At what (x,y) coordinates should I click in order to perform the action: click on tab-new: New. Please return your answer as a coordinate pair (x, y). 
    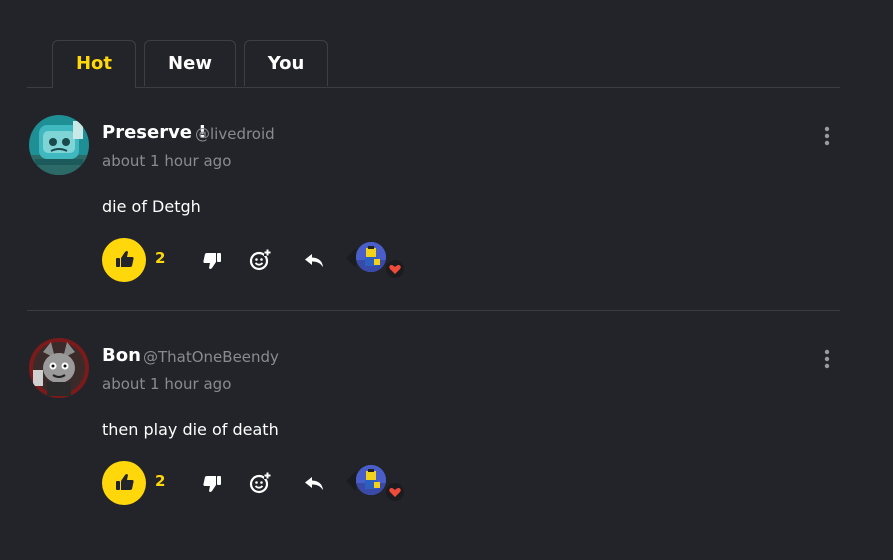
    Looking at the image, I should click on (190, 63).